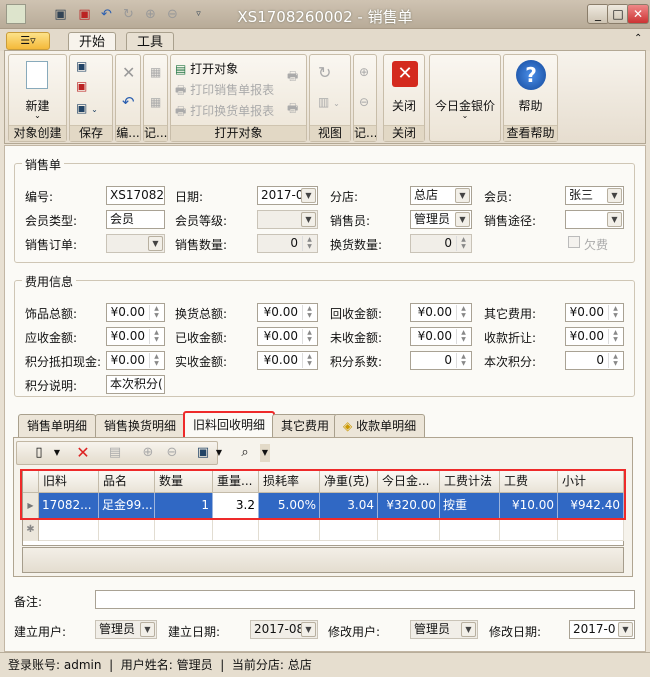 The width and height of the screenshot is (650, 677). What do you see at coordinates (87, 108) in the screenshot?
I see `save-new-icon: ▣ ⌄` at bounding box center [87, 108].